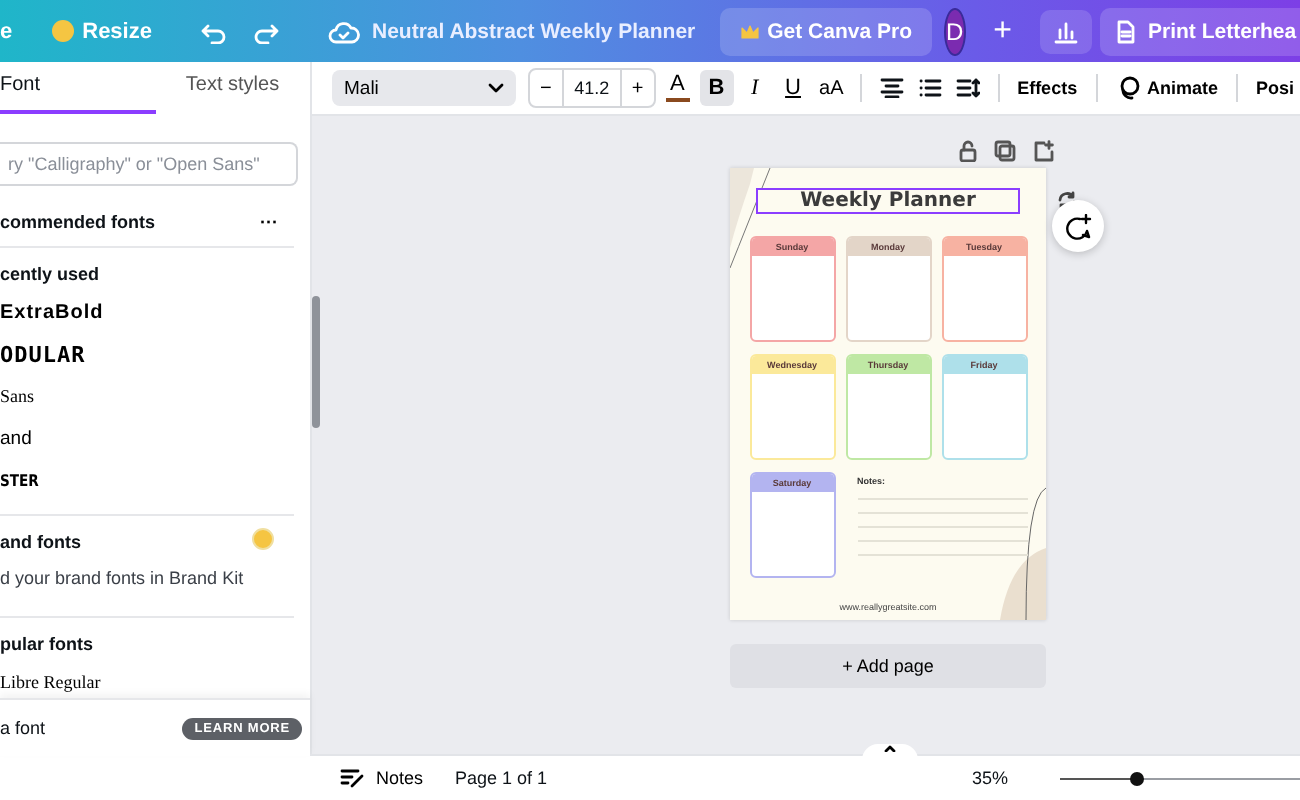 This screenshot has width=1300, height=800. What do you see at coordinates (232, 94) in the screenshot?
I see `panel-tab: Text styles` at bounding box center [232, 94].